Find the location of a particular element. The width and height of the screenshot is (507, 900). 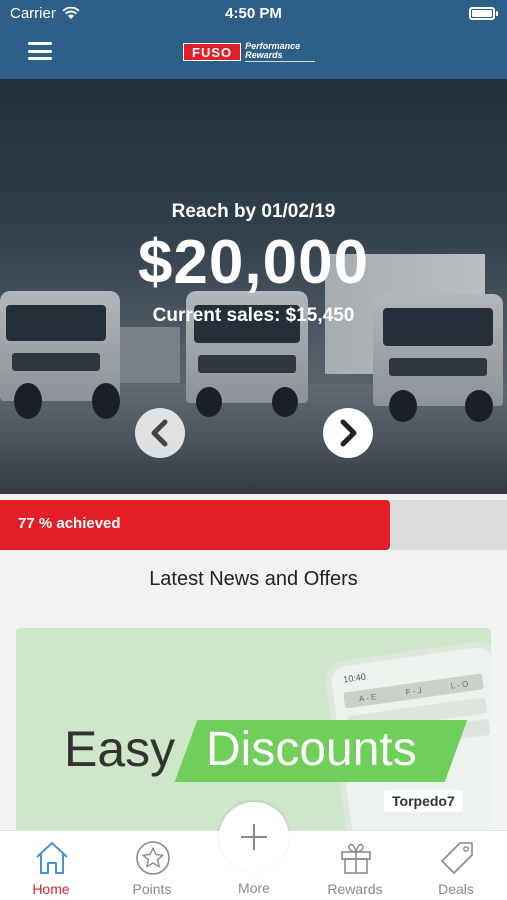

tab-home-label: Home is located at coordinates (51, 889).